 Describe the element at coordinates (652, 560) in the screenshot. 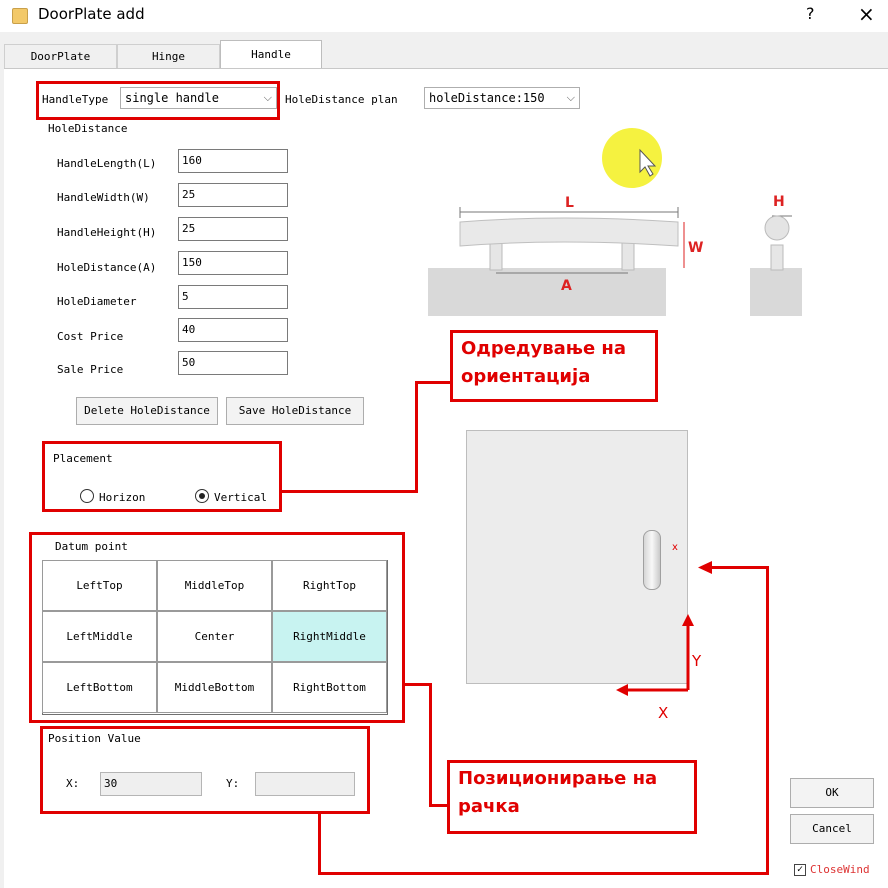

I see `handle-preview` at that location.